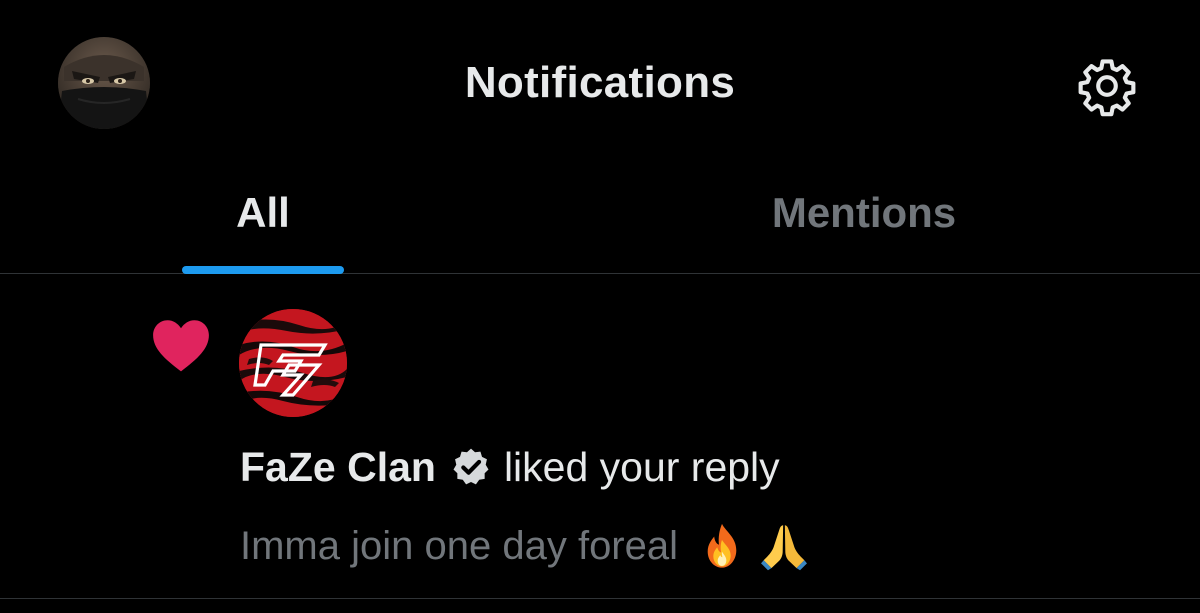  What do you see at coordinates (263, 212) in the screenshot?
I see `tab-all-label: All` at bounding box center [263, 212].